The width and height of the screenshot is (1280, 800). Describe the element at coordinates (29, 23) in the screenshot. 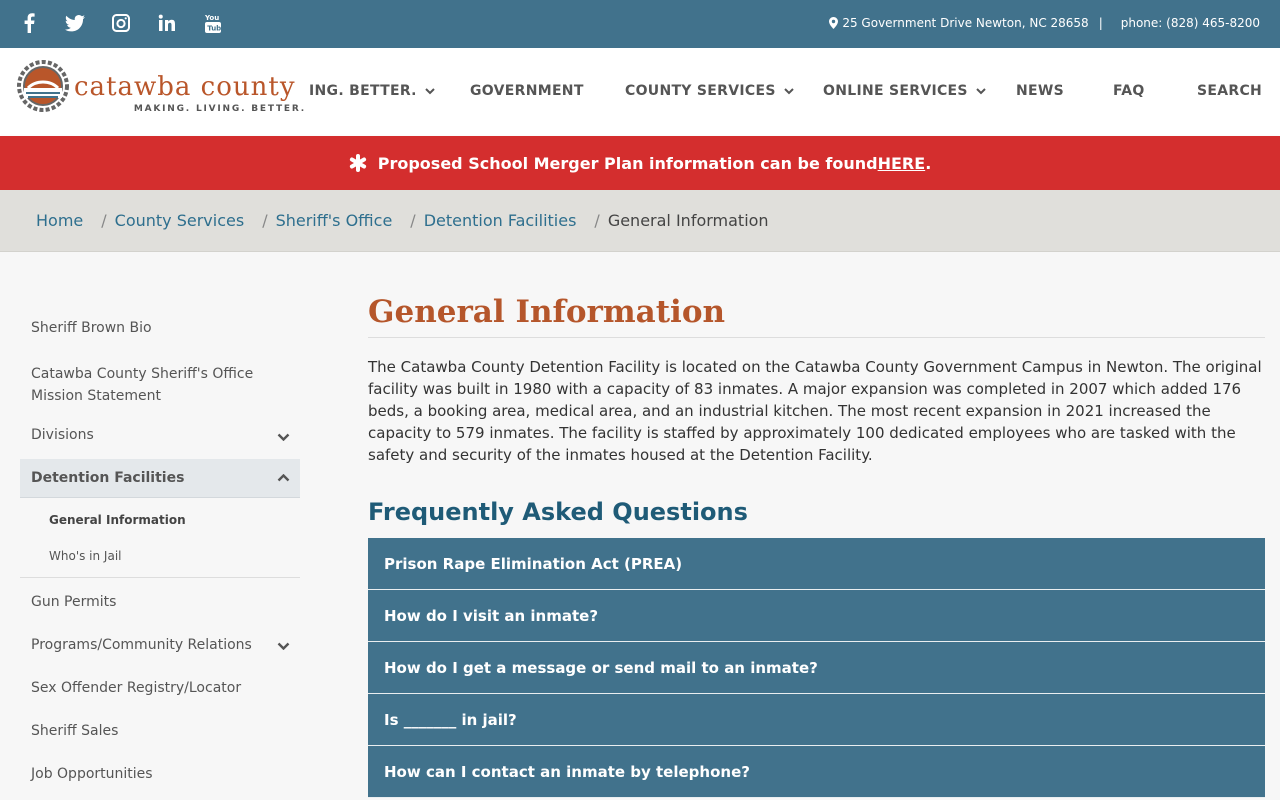

I see `facebook-icon` at that location.